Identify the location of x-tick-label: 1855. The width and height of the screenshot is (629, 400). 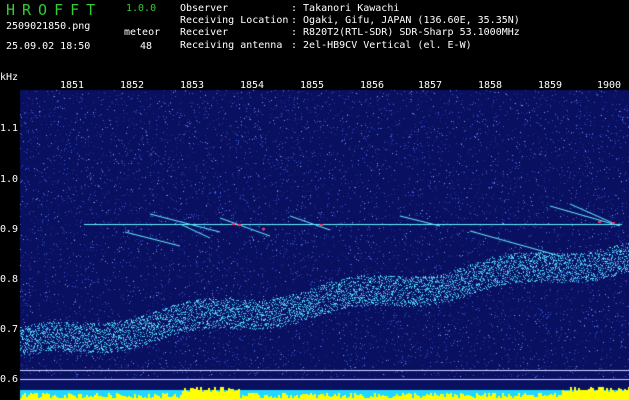
(312, 85).